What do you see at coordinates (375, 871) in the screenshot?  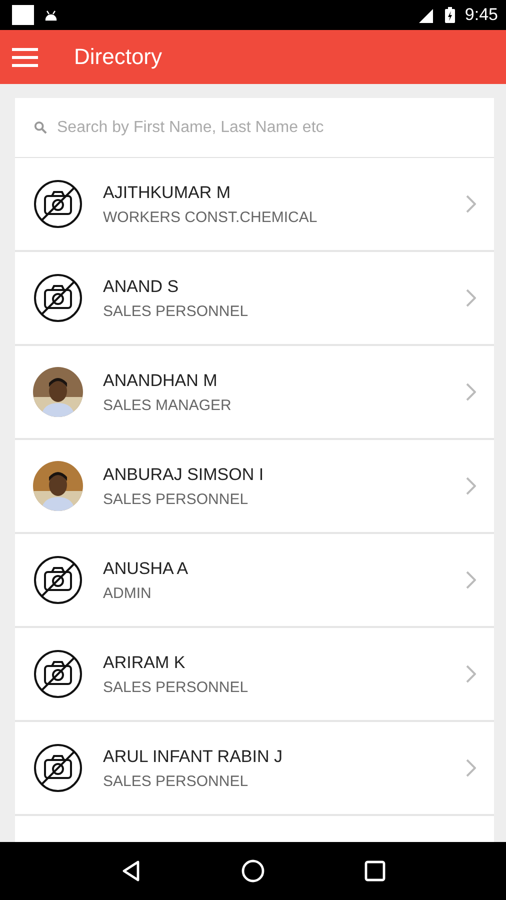 I see `recent-apps-icon` at bounding box center [375, 871].